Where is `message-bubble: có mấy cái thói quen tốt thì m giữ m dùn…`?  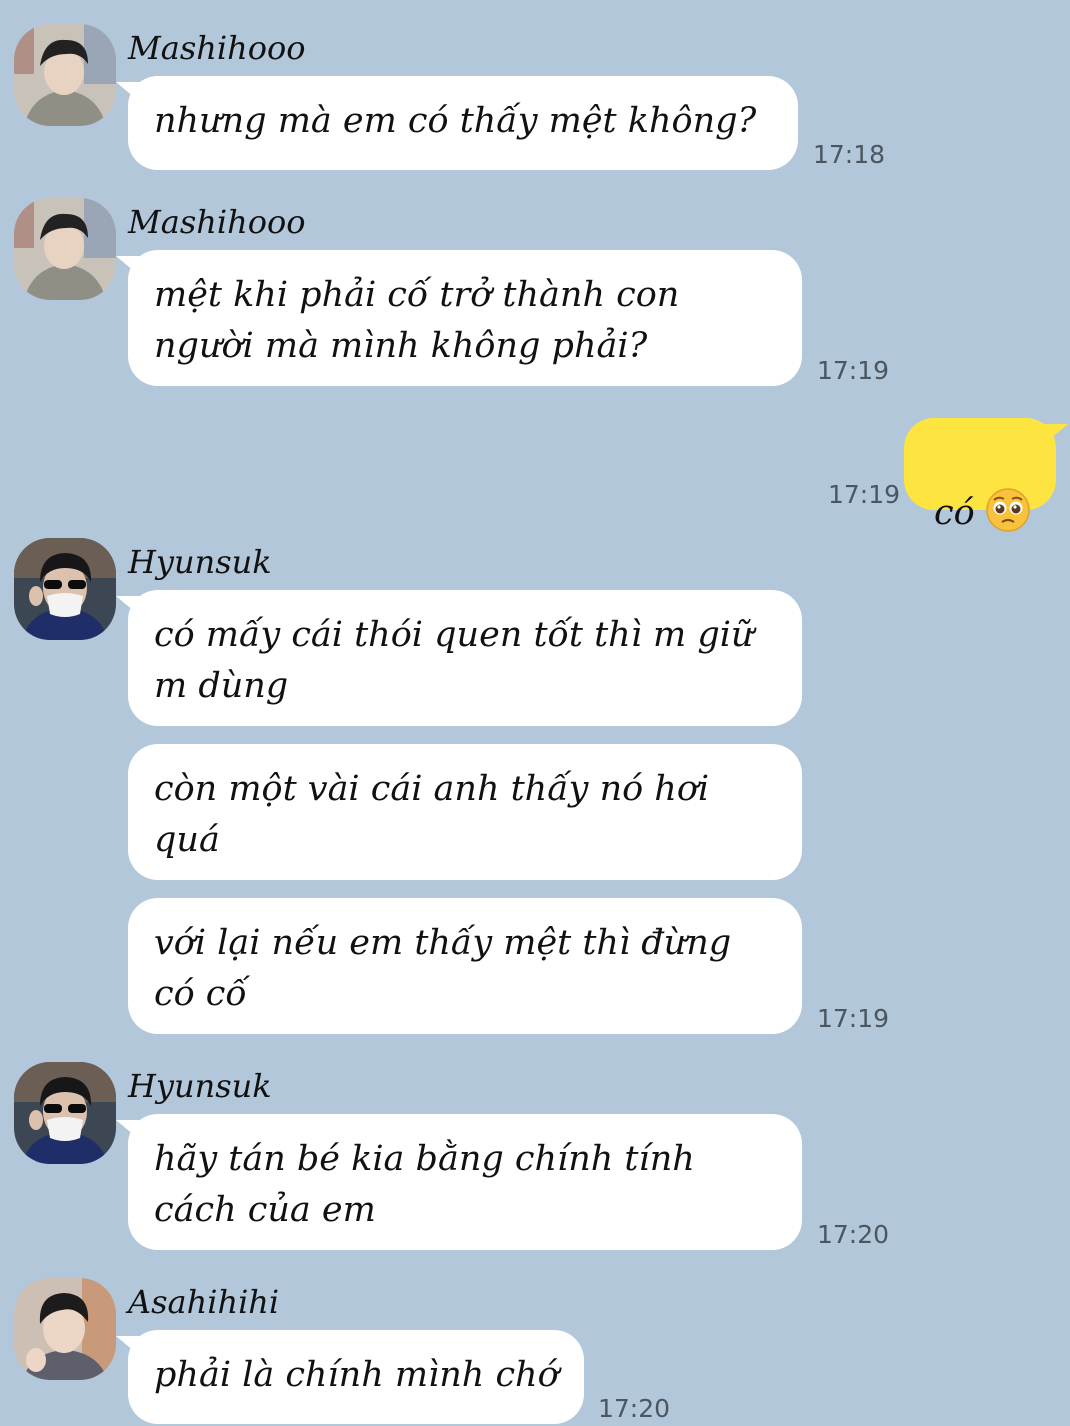 message-bubble: có mấy cái thói quen tốt thì m giữ m dùn… is located at coordinates (459, 658).